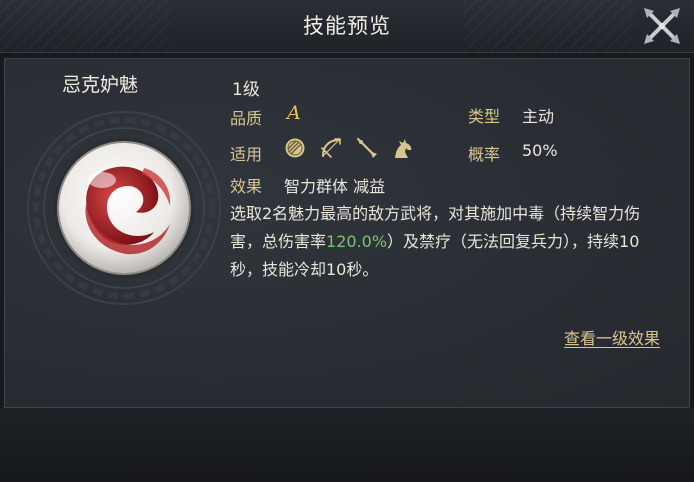  Describe the element at coordinates (540, 150) in the screenshot. I see `rate-value: 50%` at that location.